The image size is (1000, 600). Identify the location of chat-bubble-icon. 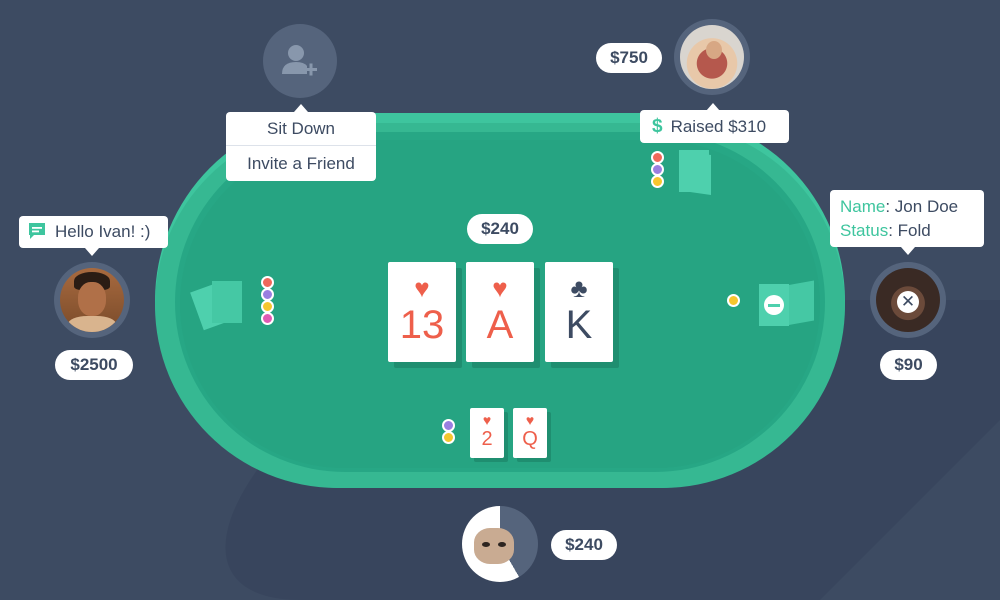
(37, 231).